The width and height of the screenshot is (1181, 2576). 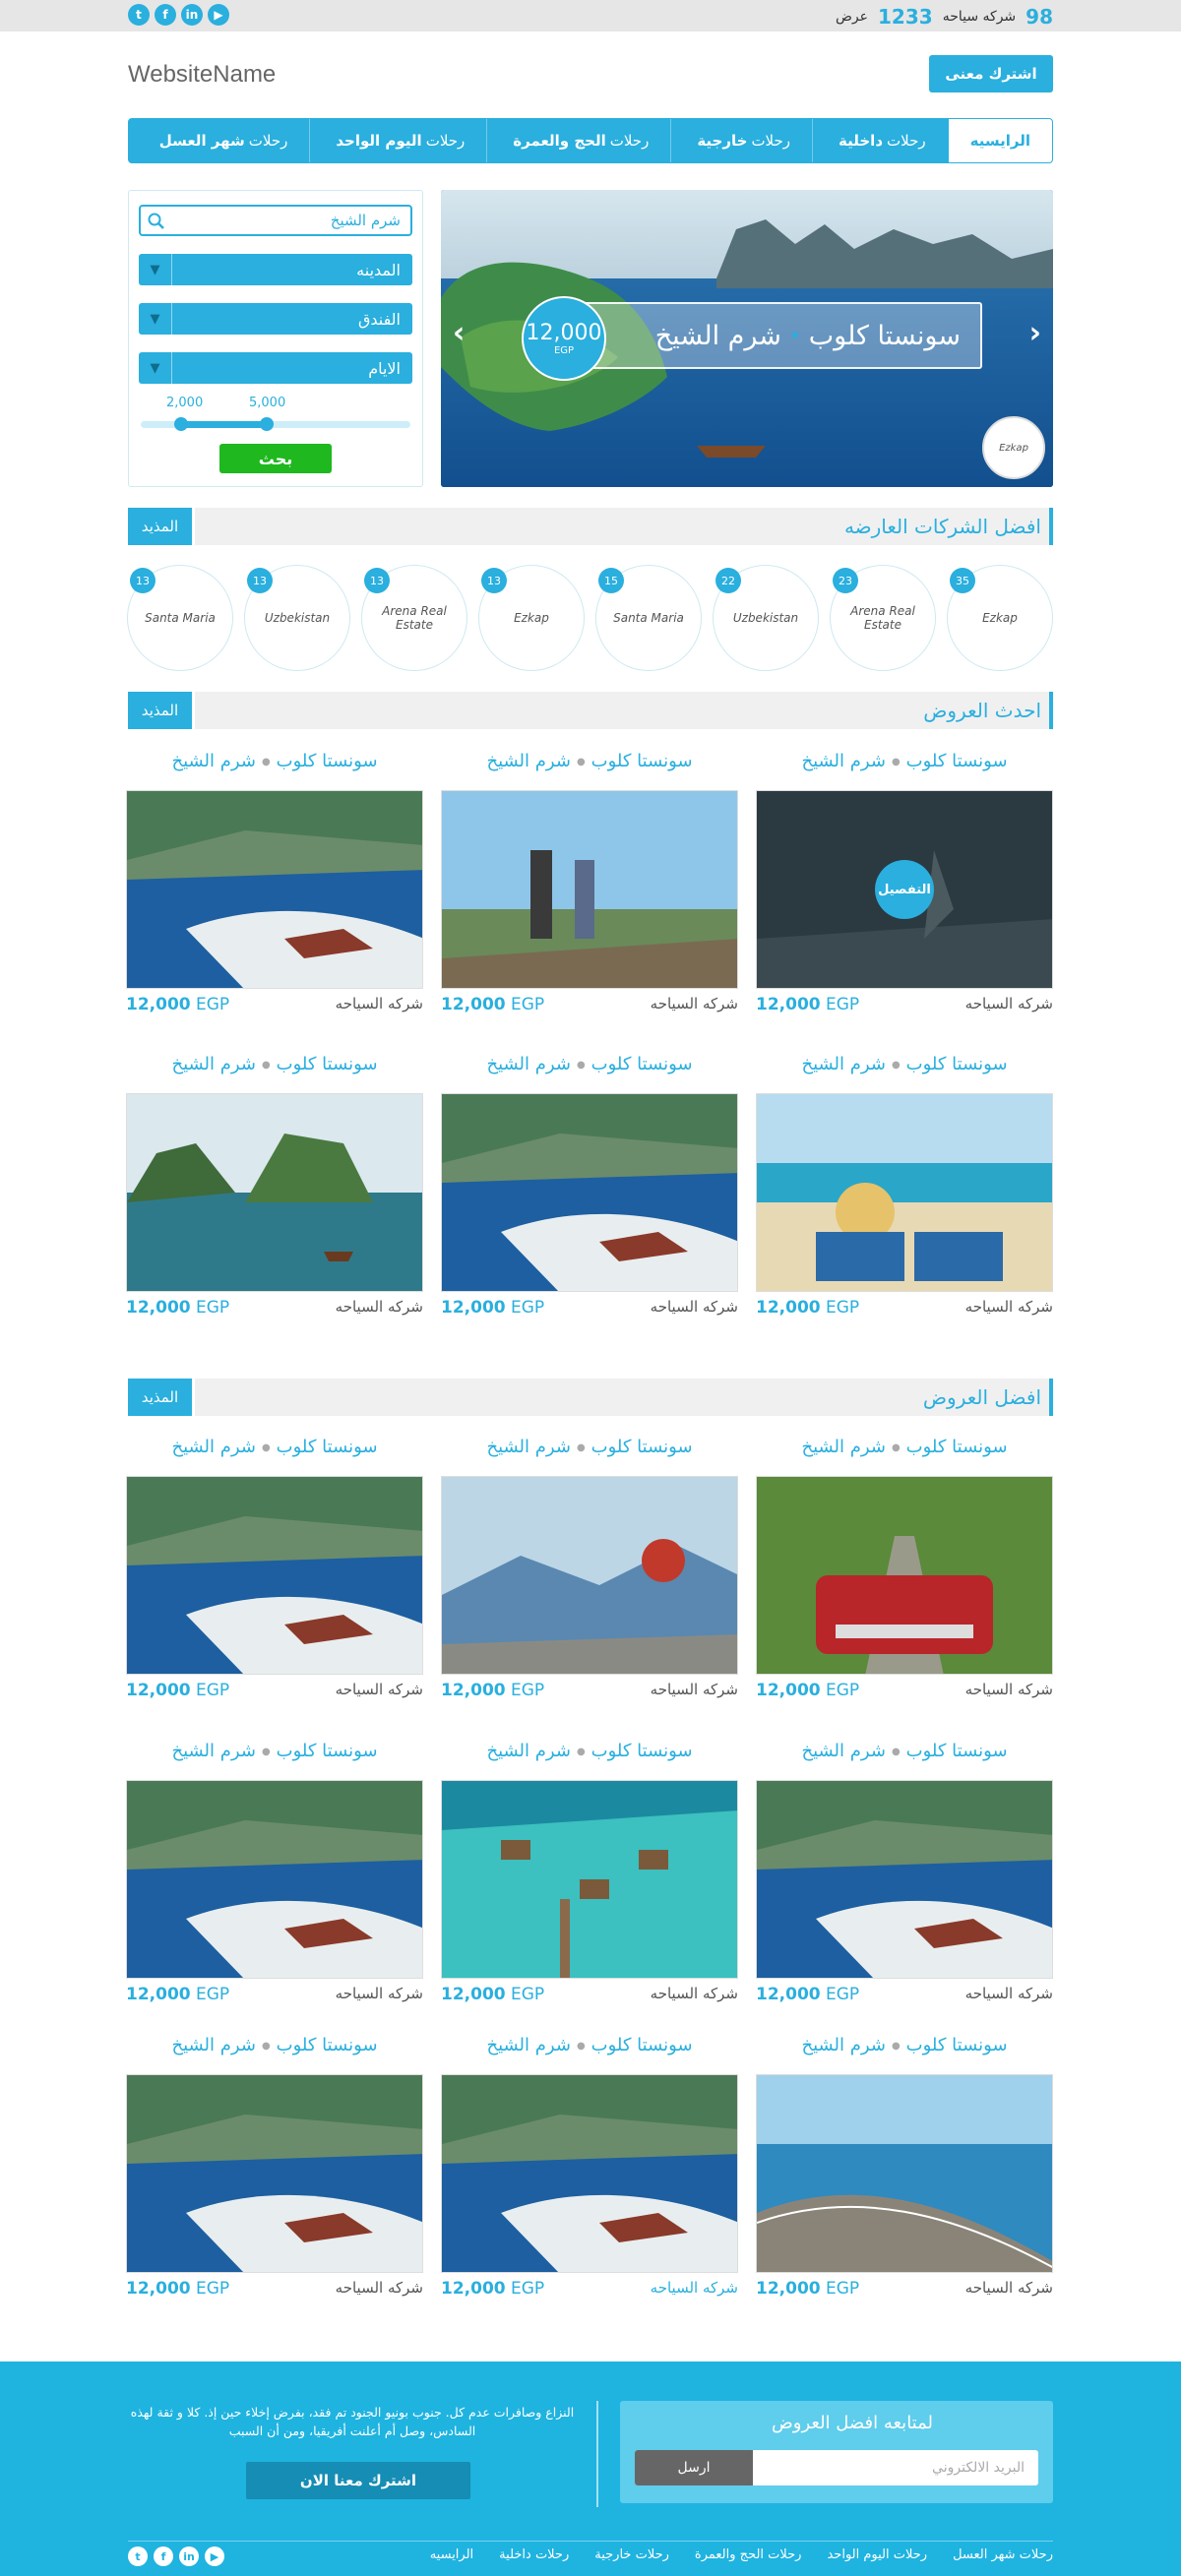 What do you see at coordinates (741, 140) in the screenshot?
I see `nav-item-international: رحلات خارجية` at bounding box center [741, 140].